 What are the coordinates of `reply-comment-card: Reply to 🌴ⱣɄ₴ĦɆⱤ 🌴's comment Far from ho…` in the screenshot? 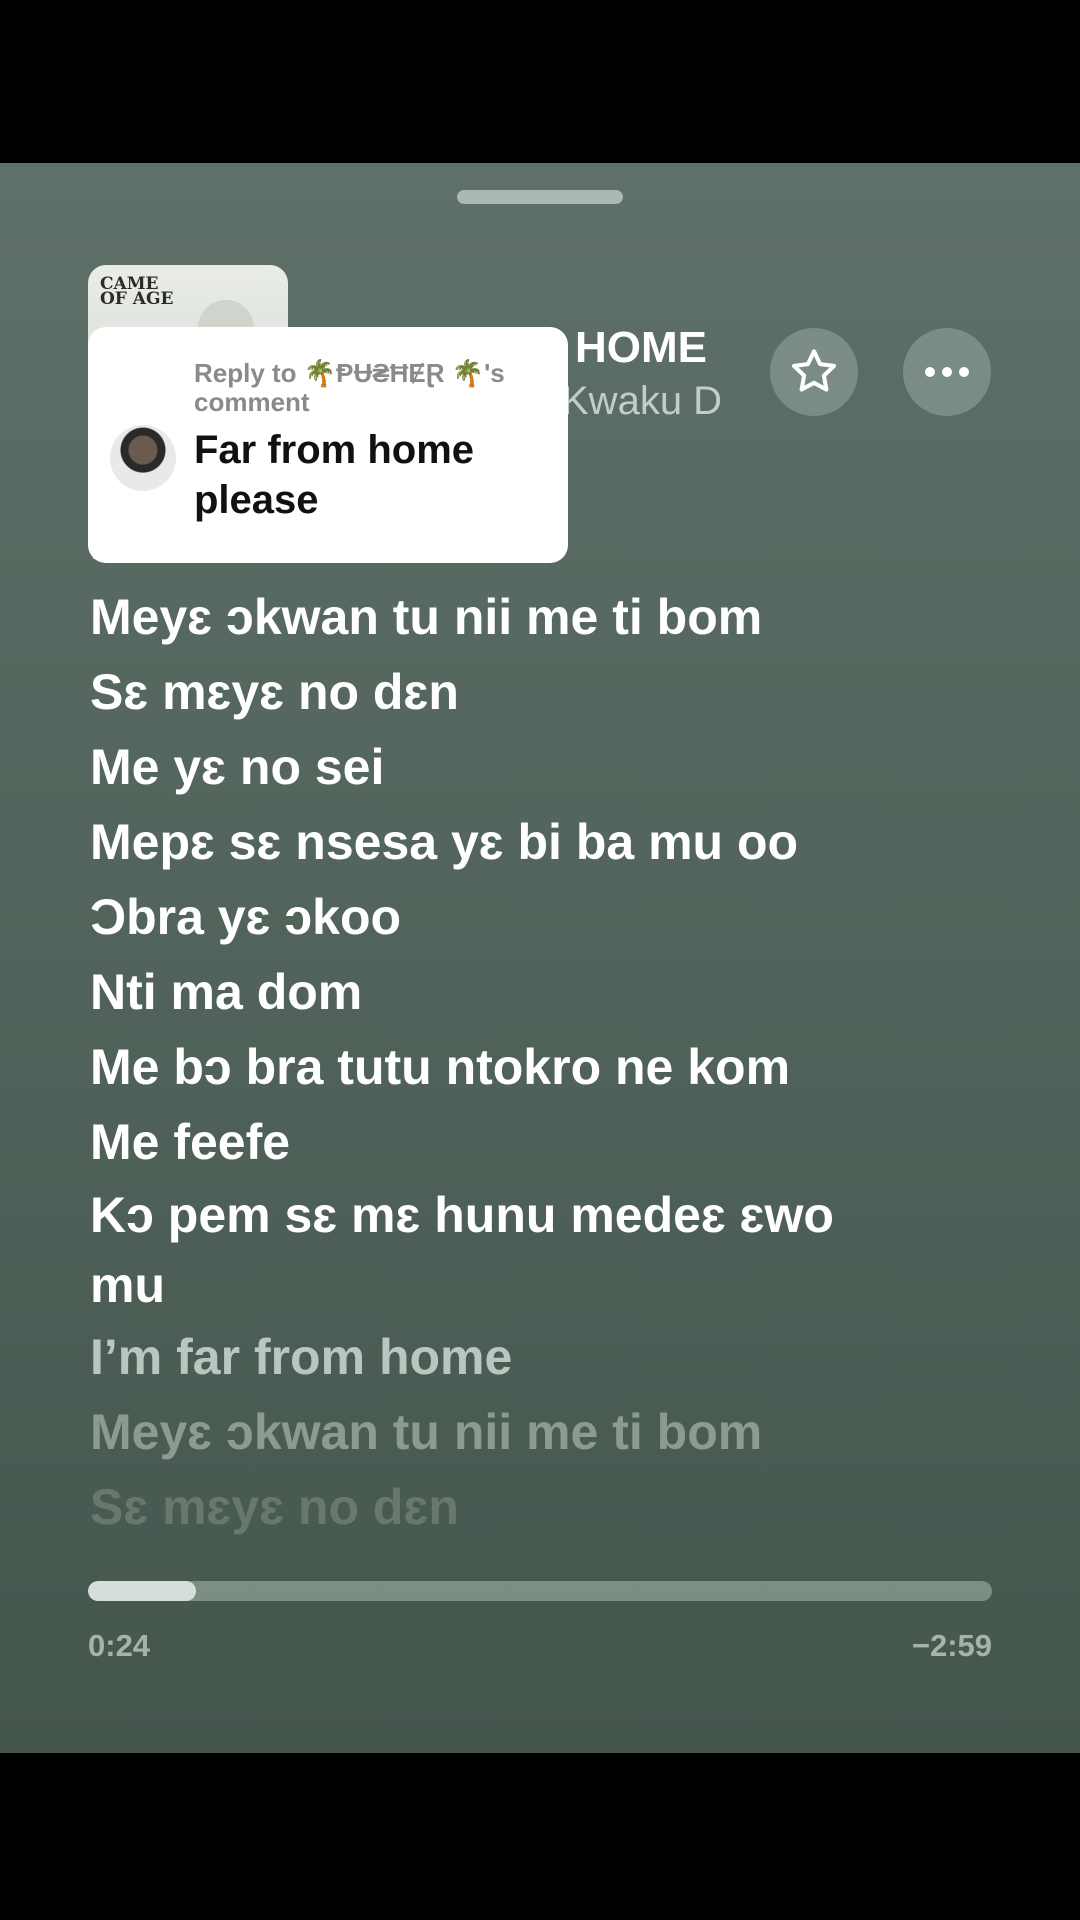 It's located at (328, 445).